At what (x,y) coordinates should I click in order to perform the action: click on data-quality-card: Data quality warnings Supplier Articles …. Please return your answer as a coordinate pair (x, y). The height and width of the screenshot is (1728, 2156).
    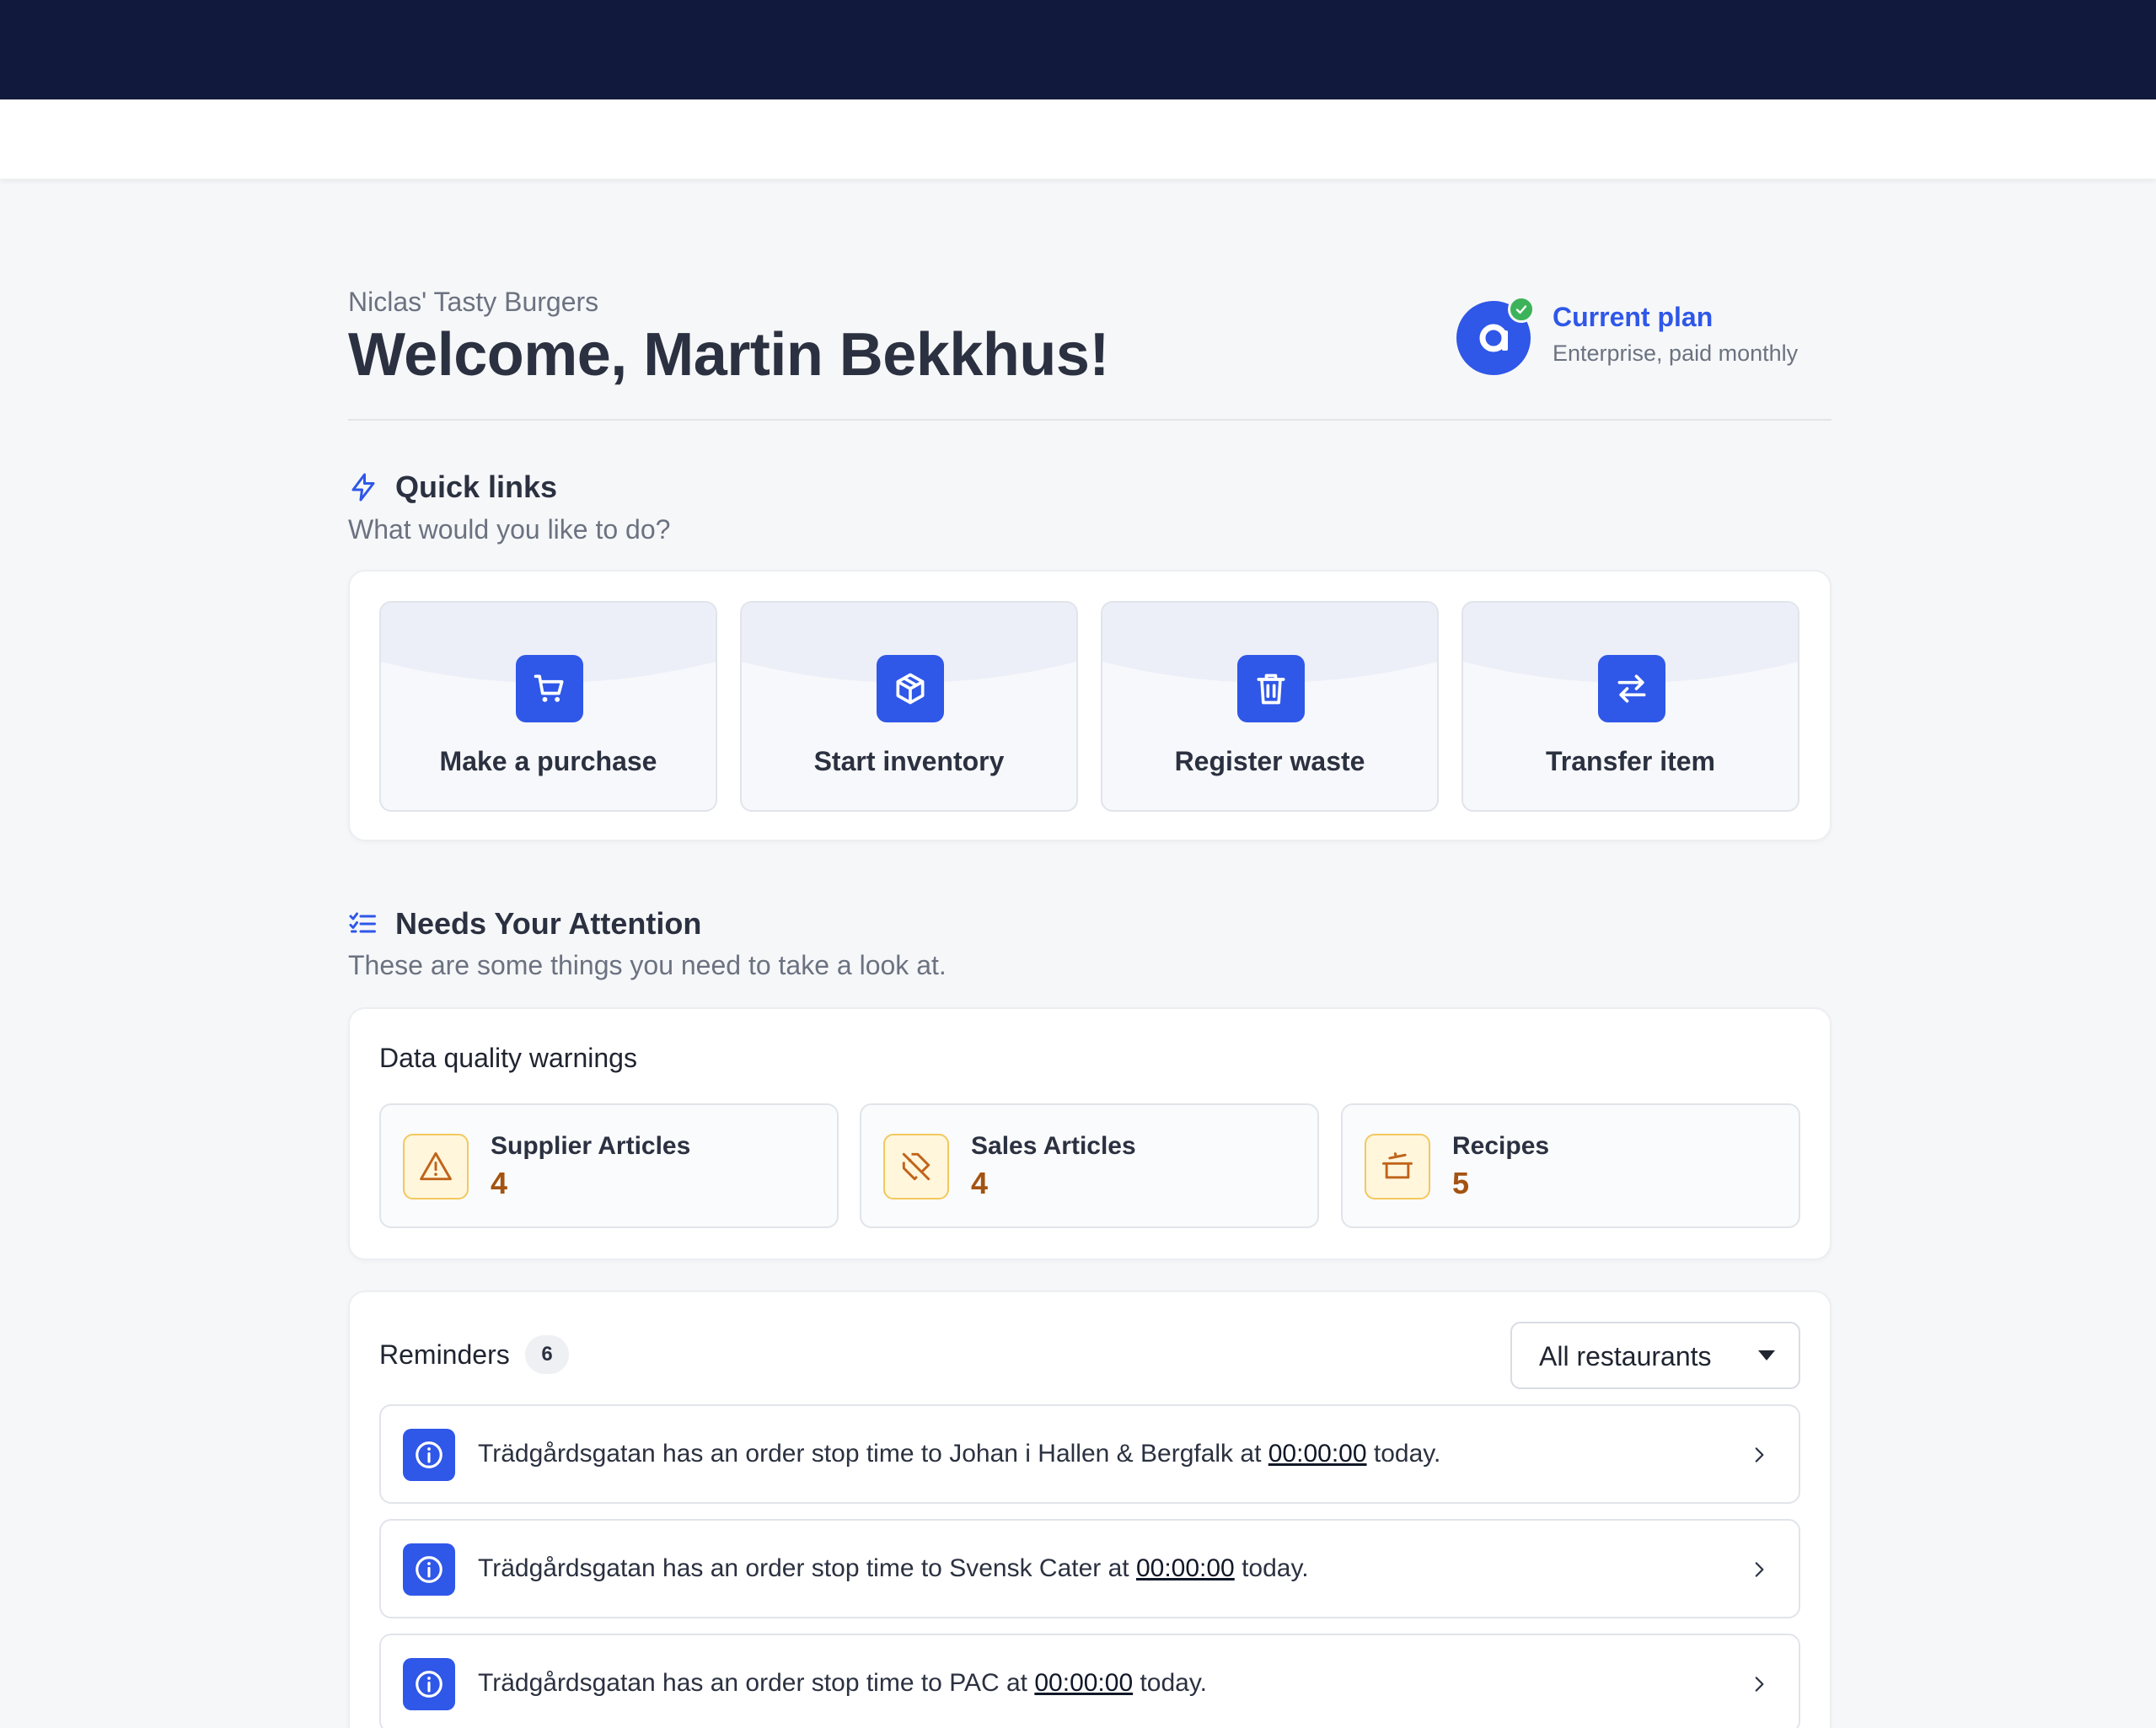
    Looking at the image, I should click on (1090, 1133).